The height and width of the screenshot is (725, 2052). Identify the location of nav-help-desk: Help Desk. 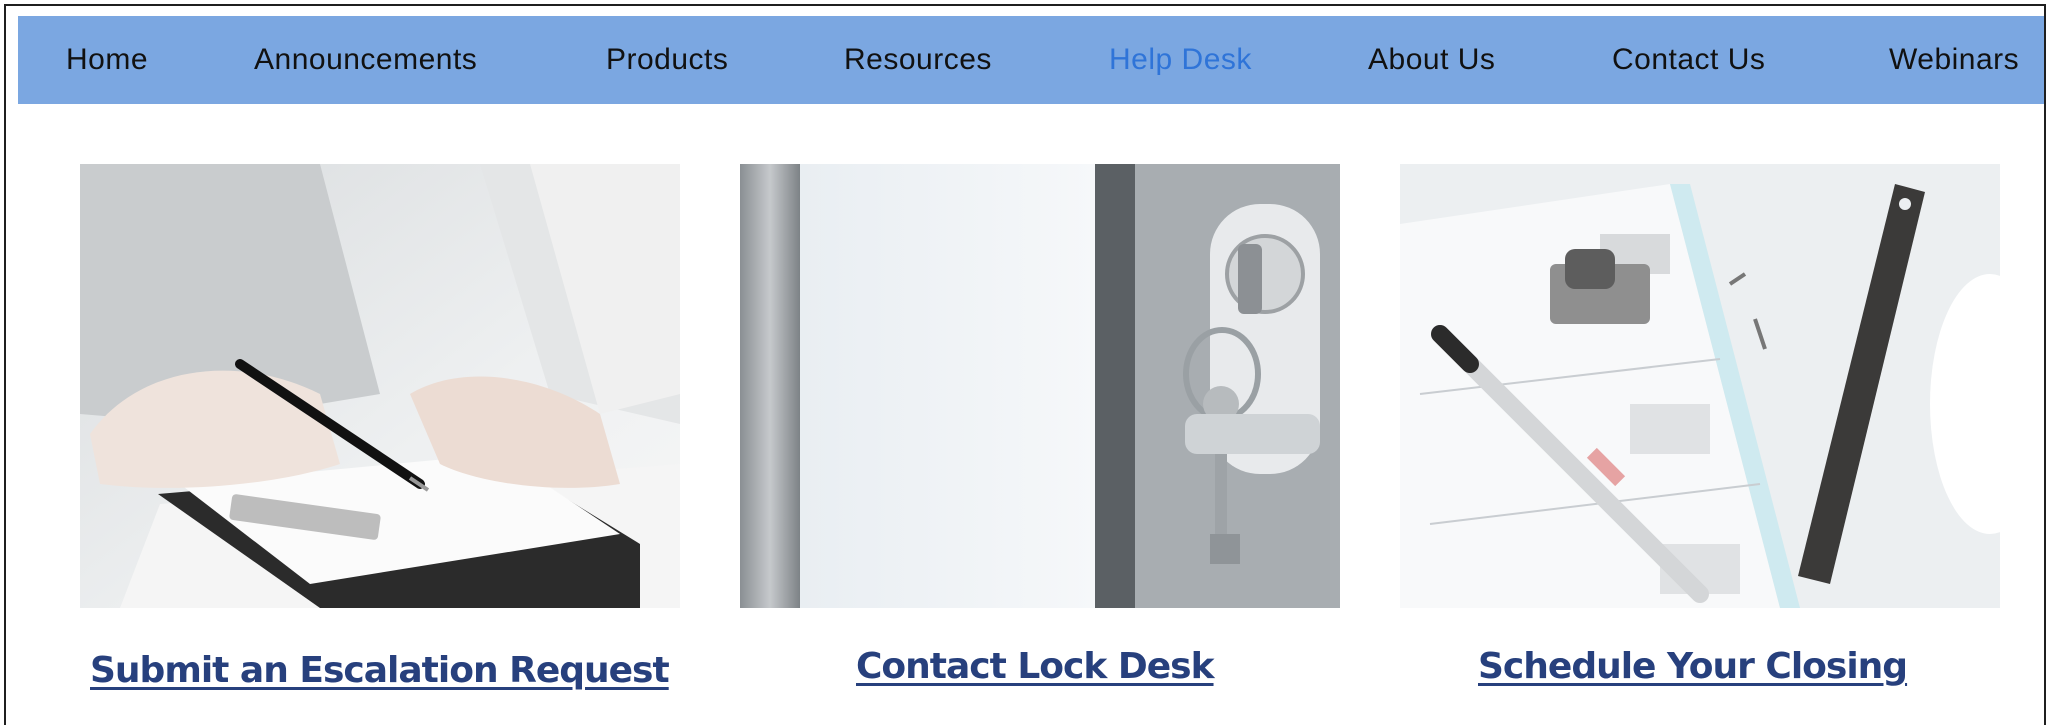
(1180, 60).